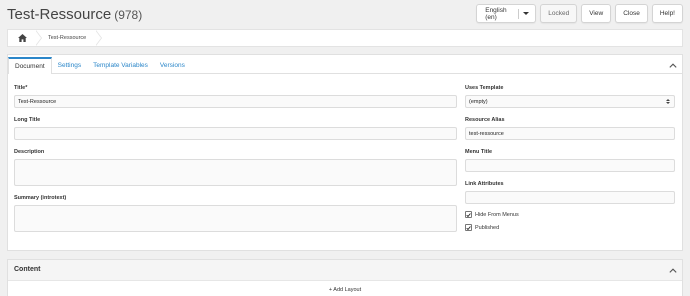  I want to click on link-attributes-label: Link Attributes, so click(484, 184).